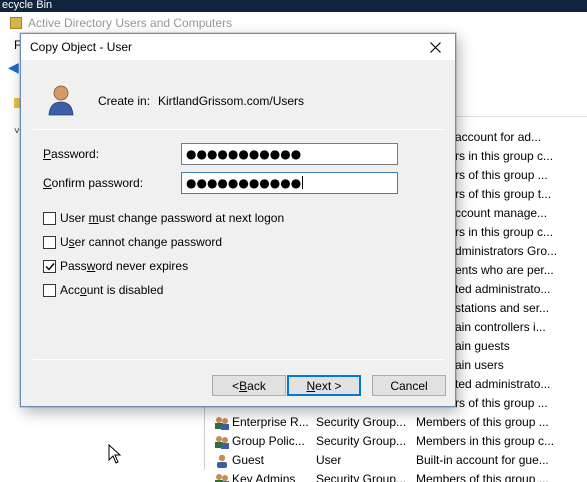  What do you see at coordinates (521, 346) in the screenshot?
I see `list-item-description: ain guests` at bounding box center [521, 346].